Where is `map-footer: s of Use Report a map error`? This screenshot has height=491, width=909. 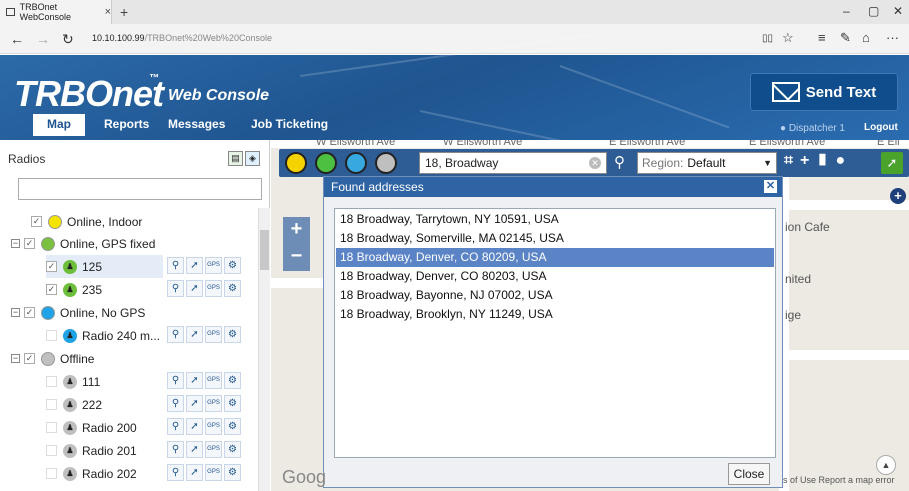 map-footer: s of Use Report a map error is located at coordinates (839, 480).